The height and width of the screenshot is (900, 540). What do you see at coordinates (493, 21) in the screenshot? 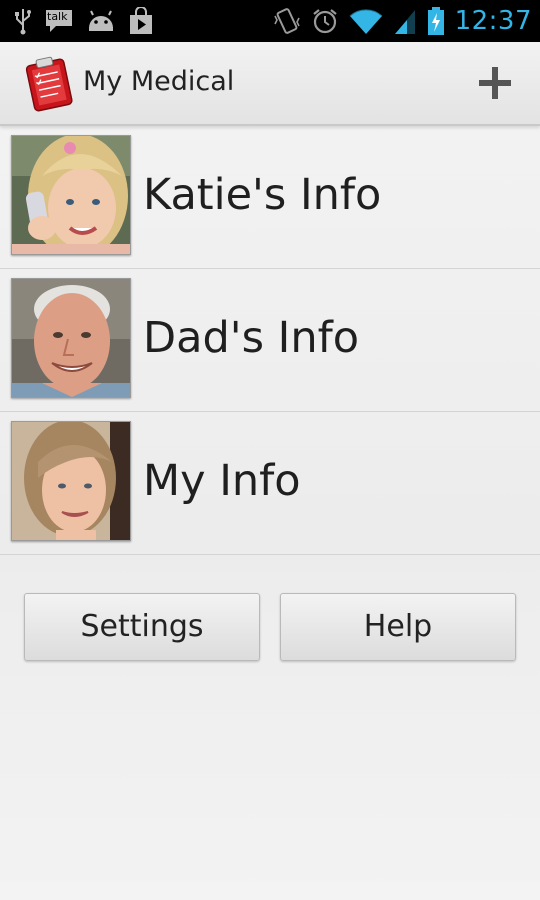
I see `clock: 12:37` at bounding box center [493, 21].